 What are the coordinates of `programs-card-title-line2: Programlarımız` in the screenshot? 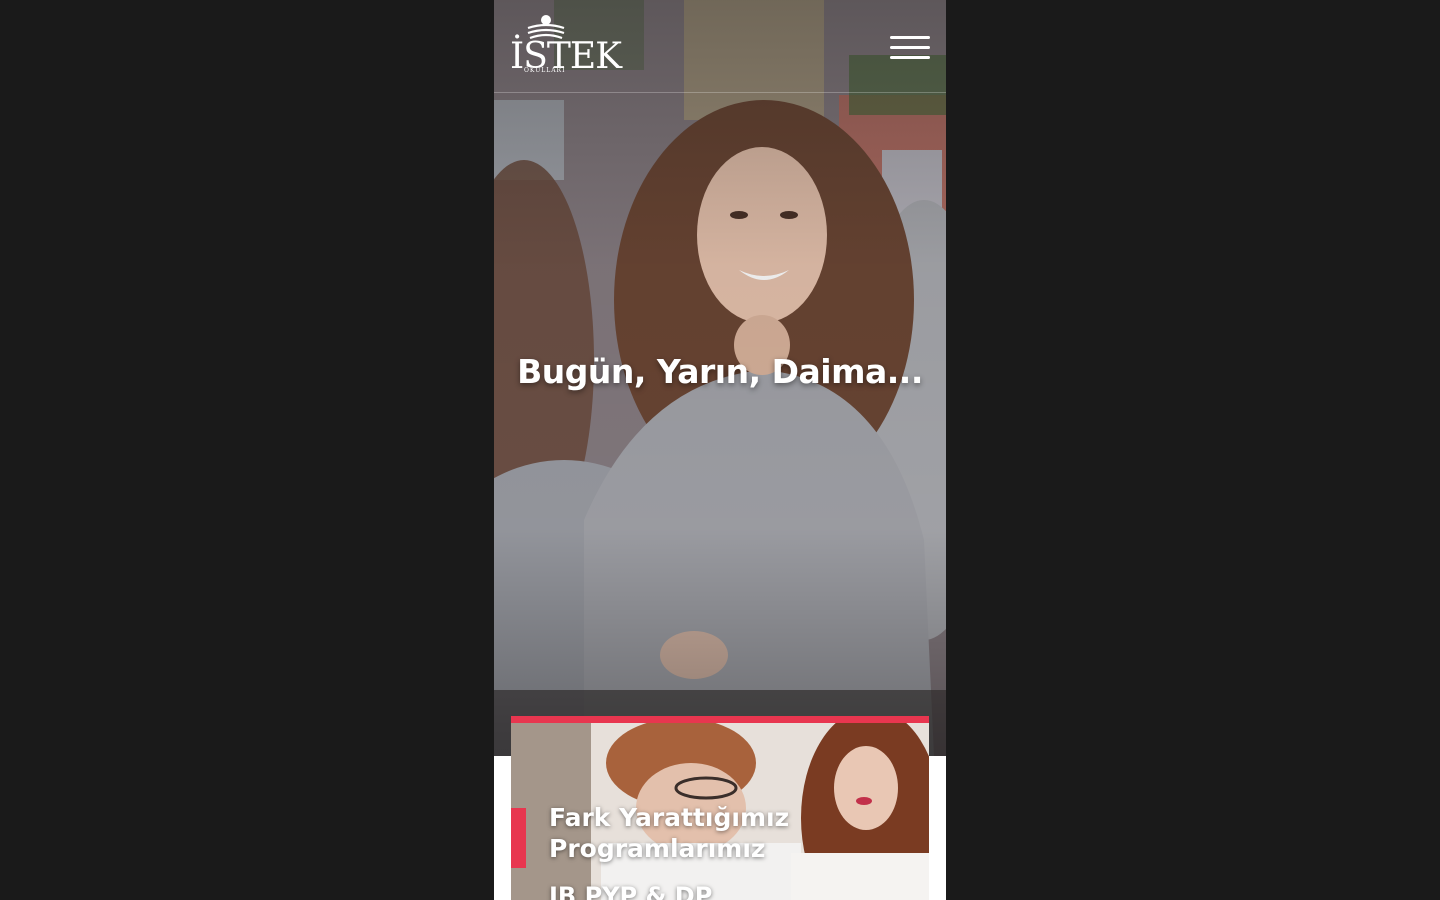 It's located at (657, 848).